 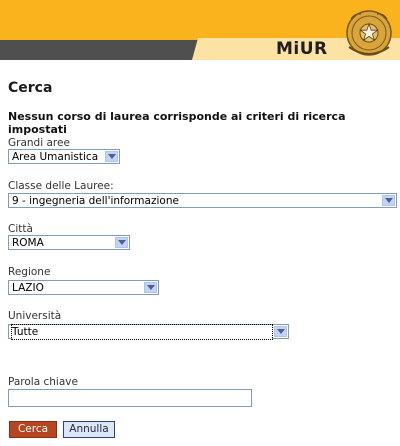 What do you see at coordinates (20, 229) in the screenshot?
I see `citta-label: Città` at bounding box center [20, 229].